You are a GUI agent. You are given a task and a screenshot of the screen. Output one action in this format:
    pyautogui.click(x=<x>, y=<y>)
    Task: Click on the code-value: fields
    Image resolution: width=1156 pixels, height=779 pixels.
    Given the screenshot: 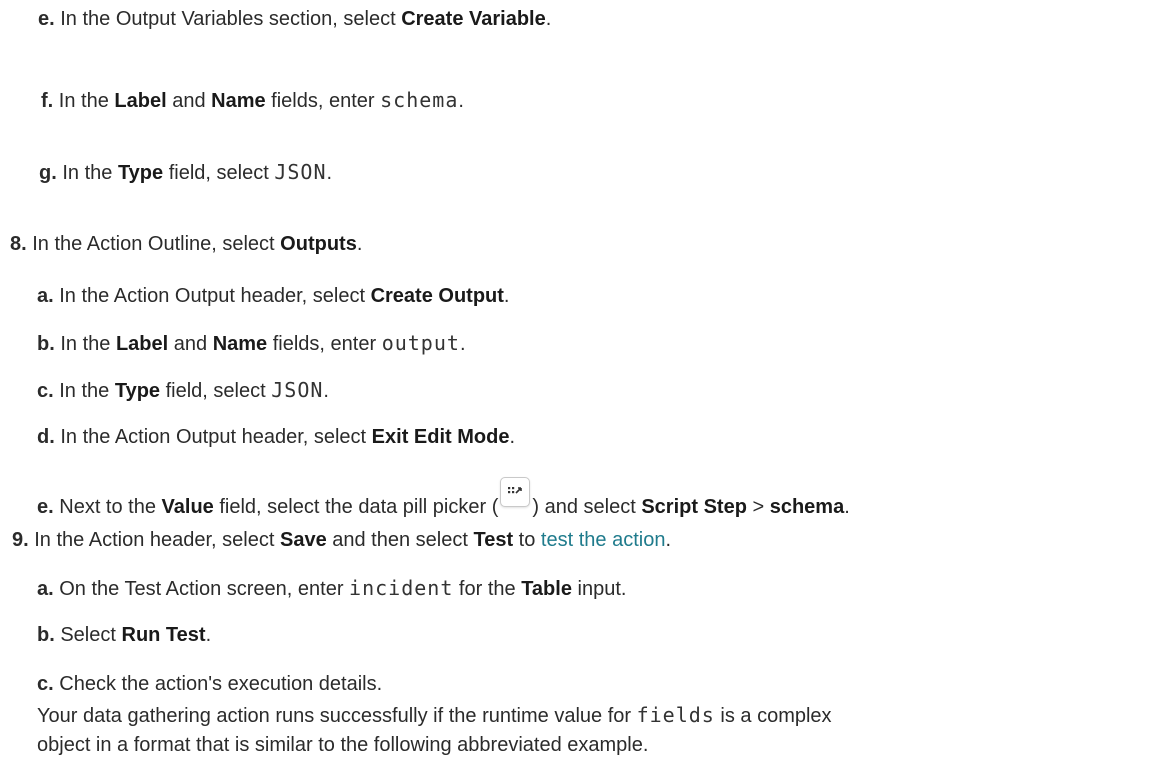 What is the action you would take?
    pyautogui.click(x=675, y=715)
    